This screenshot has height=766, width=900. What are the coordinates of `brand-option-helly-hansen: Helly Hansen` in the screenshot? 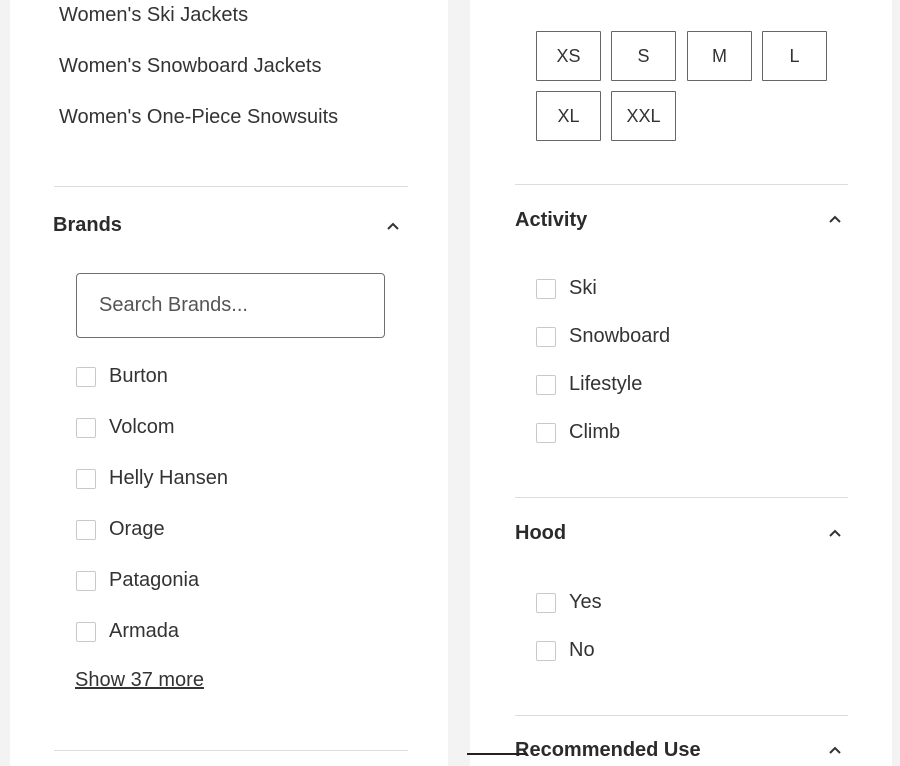 It's located at (152, 478).